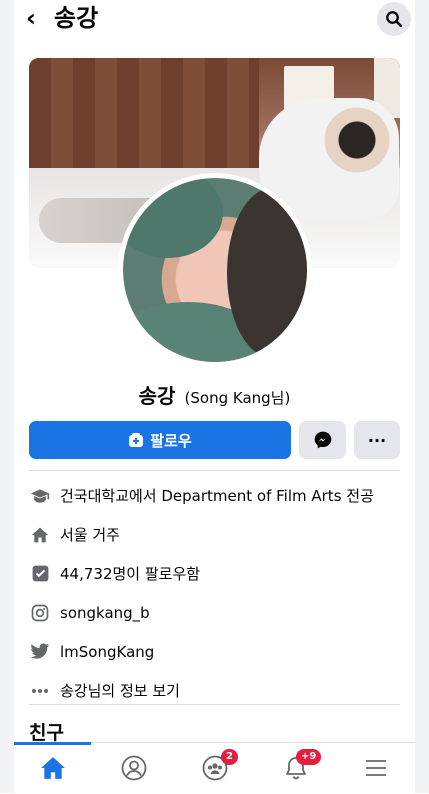 This screenshot has width=429, height=794. What do you see at coordinates (46, 733) in the screenshot?
I see `friends-section-title: 친구` at bounding box center [46, 733].